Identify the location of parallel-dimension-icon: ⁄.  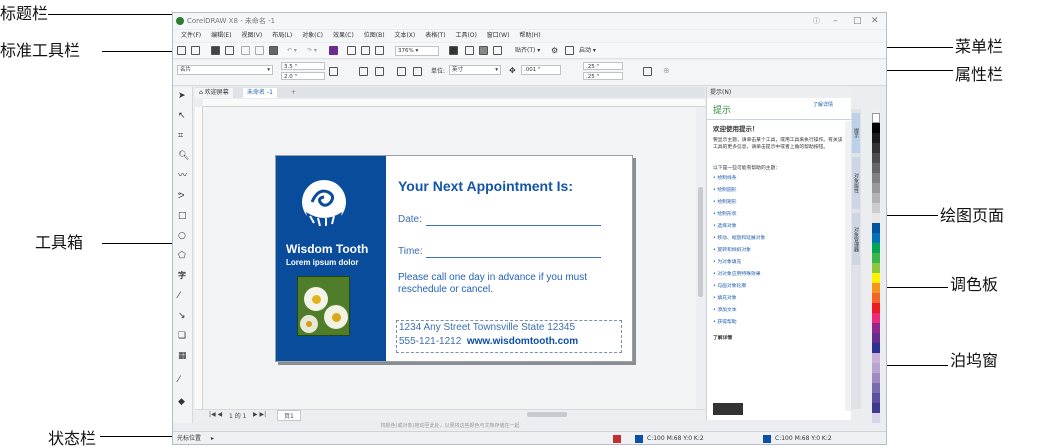
(179, 296).